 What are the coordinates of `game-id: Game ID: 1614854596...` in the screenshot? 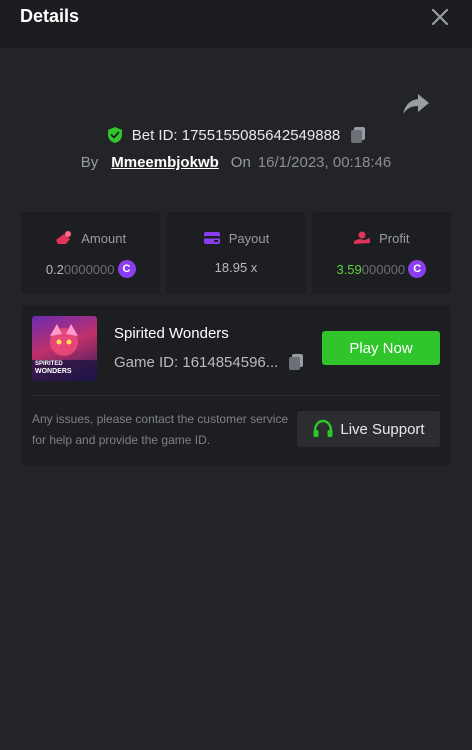 It's located at (196, 362).